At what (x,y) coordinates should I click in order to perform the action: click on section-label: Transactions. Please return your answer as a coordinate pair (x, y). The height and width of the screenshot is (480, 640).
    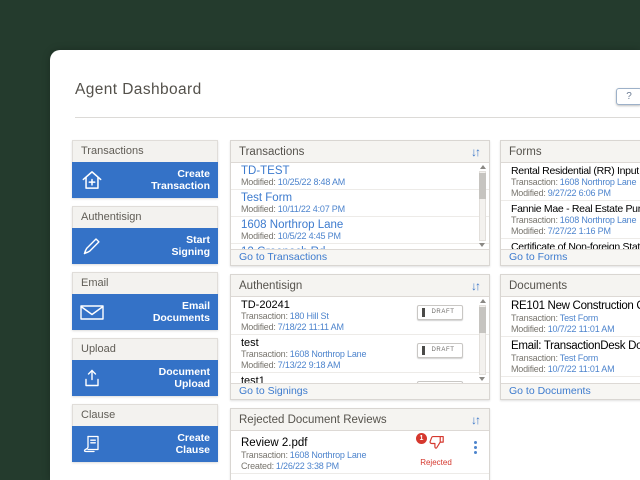
    Looking at the image, I should click on (145, 151).